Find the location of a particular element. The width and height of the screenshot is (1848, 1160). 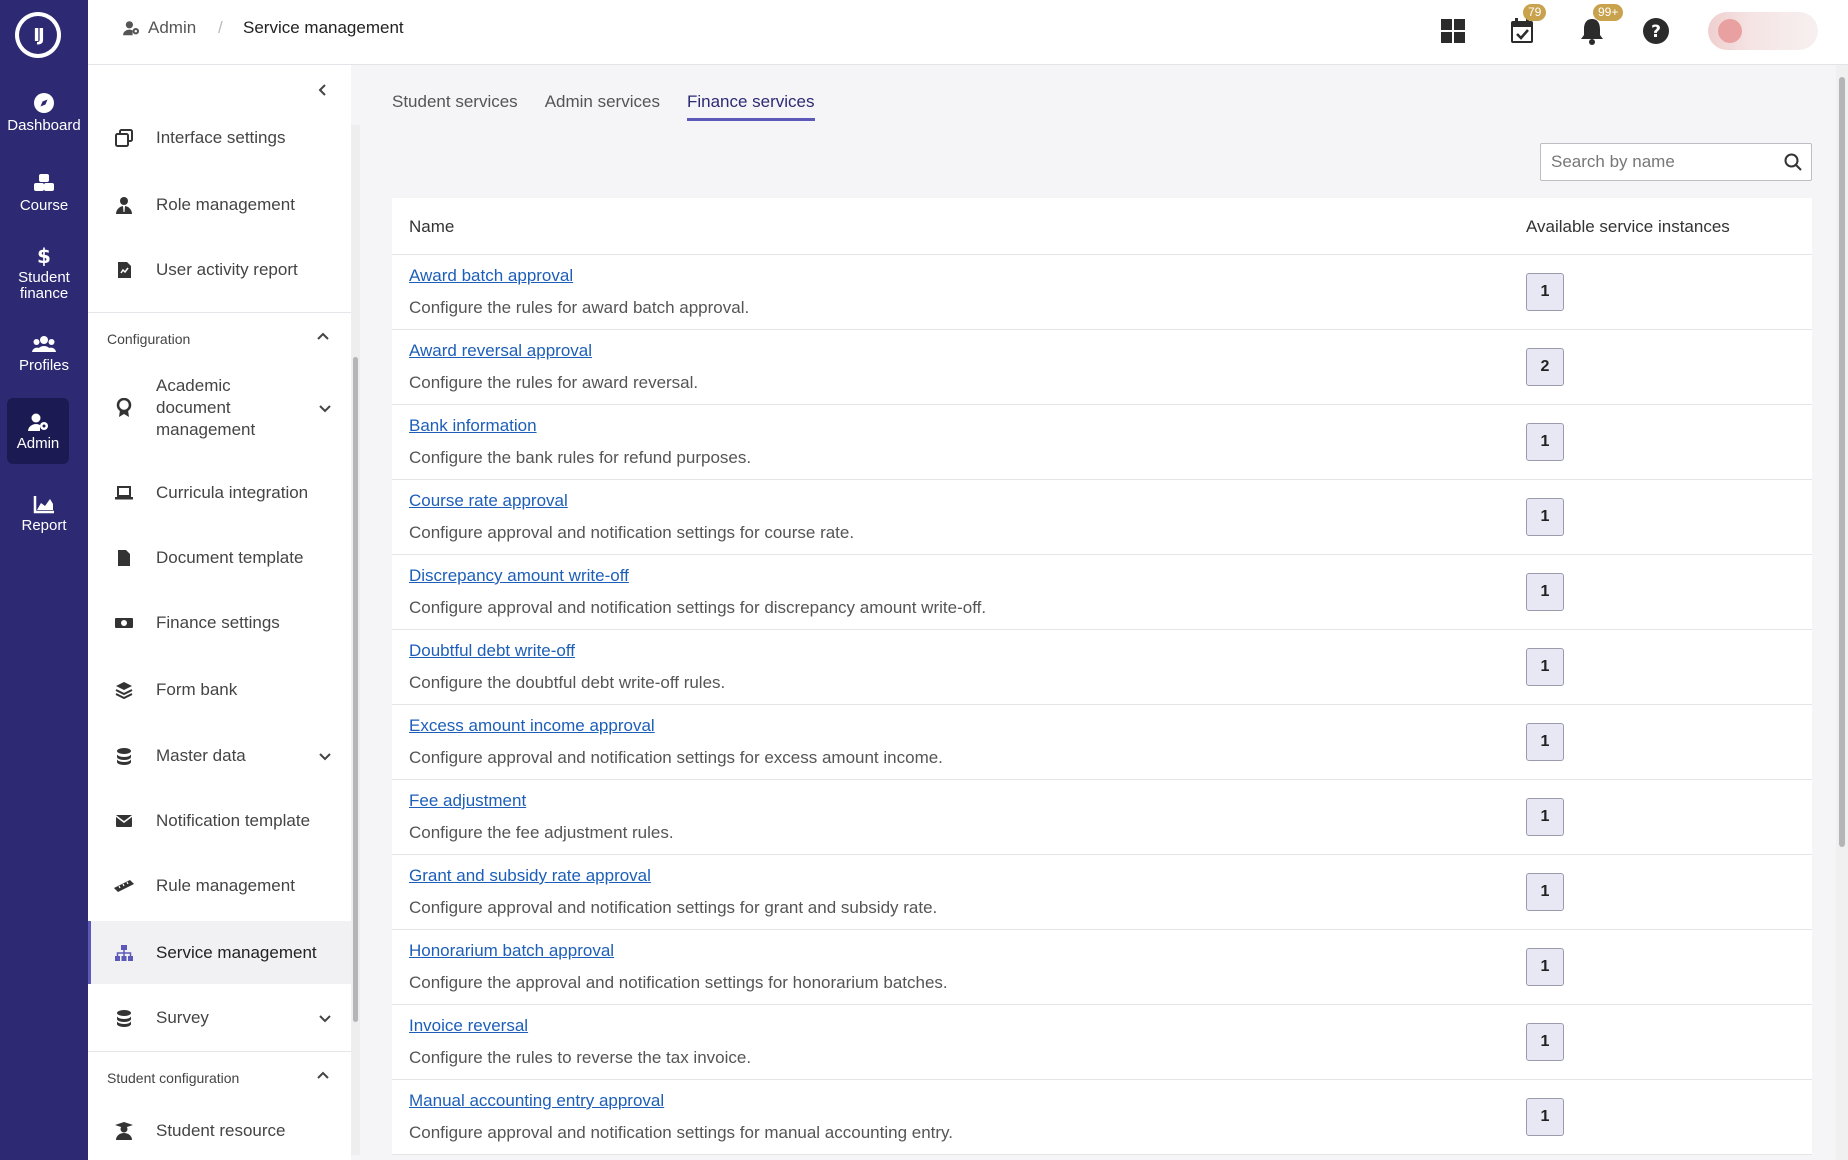

bell-icon is located at coordinates (1592, 32).